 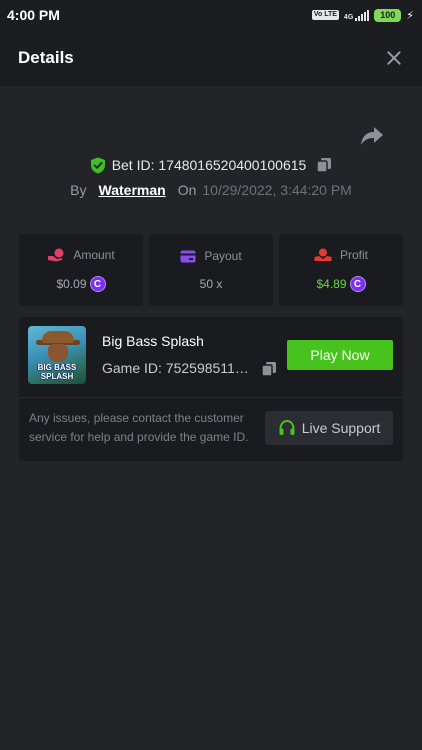 I want to click on game-name: Big Bass Splash, so click(x=153, y=341).